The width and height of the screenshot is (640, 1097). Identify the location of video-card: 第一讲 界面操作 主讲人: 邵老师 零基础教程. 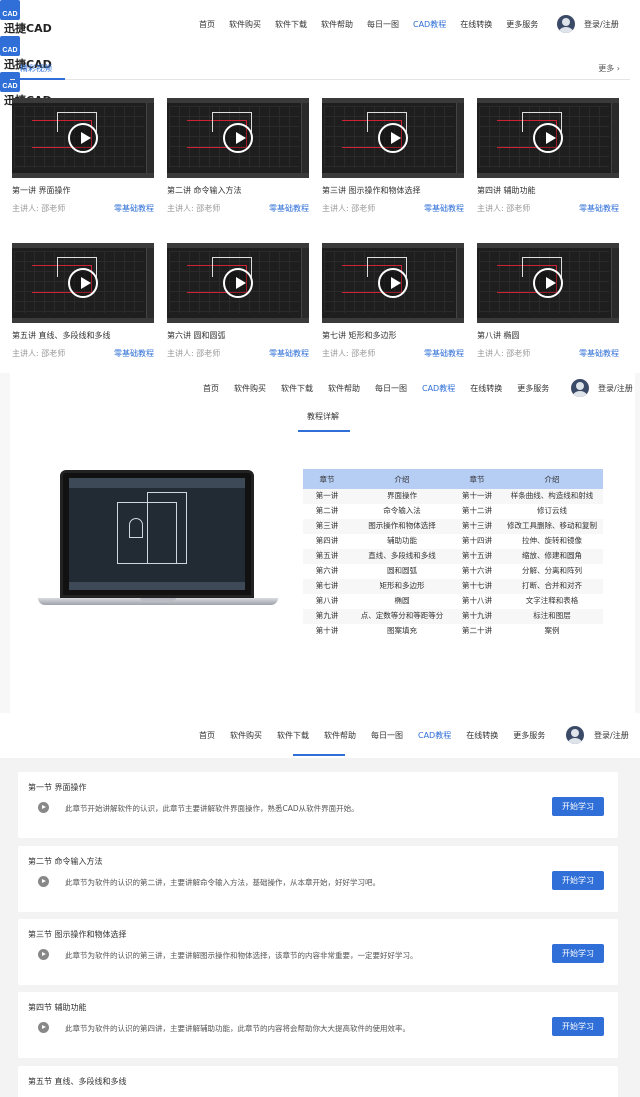
(83, 156).